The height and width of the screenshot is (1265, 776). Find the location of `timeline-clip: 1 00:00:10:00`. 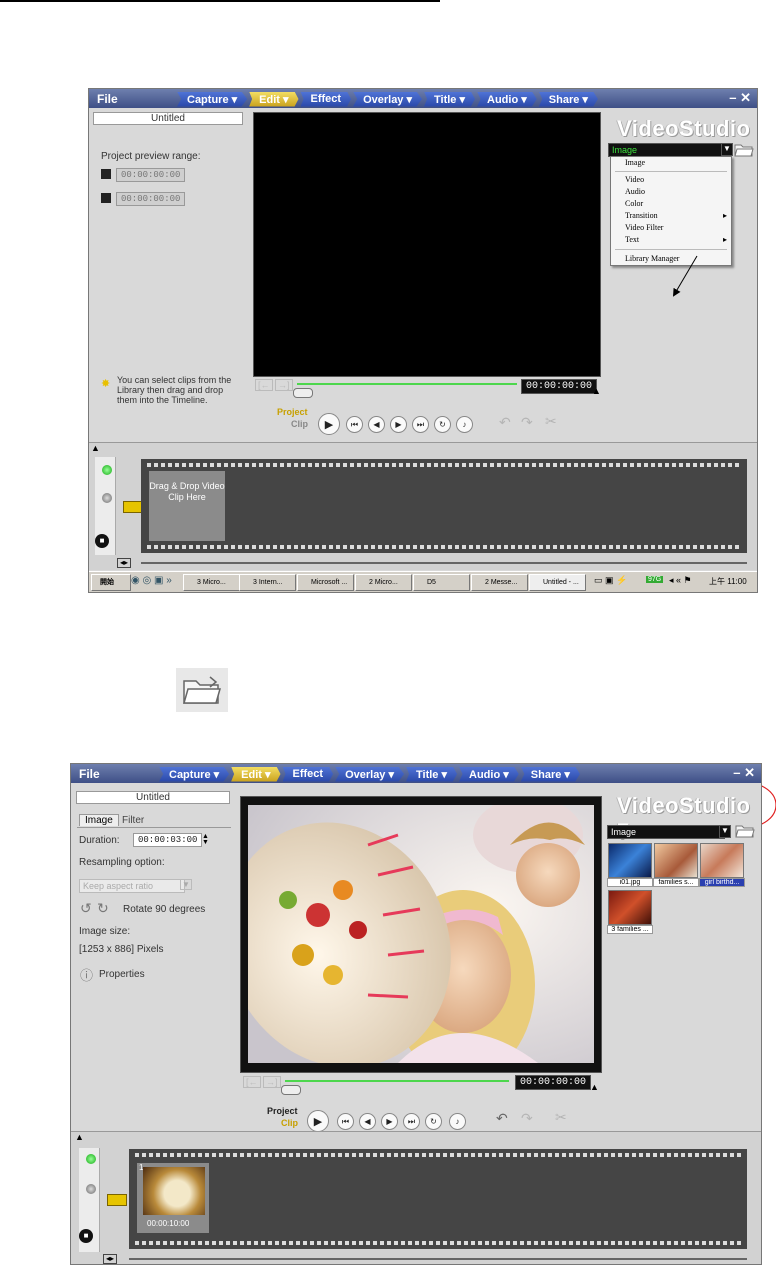

timeline-clip: 1 00:00:10:00 is located at coordinates (173, 1198).